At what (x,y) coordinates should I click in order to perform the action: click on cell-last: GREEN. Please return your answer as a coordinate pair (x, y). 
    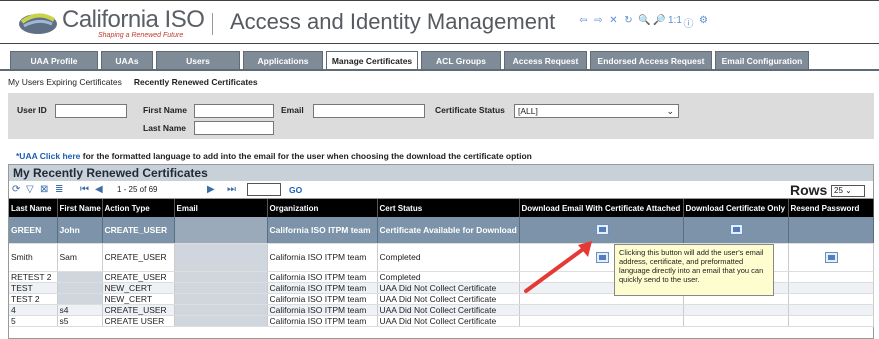
    Looking at the image, I should click on (33, 230).